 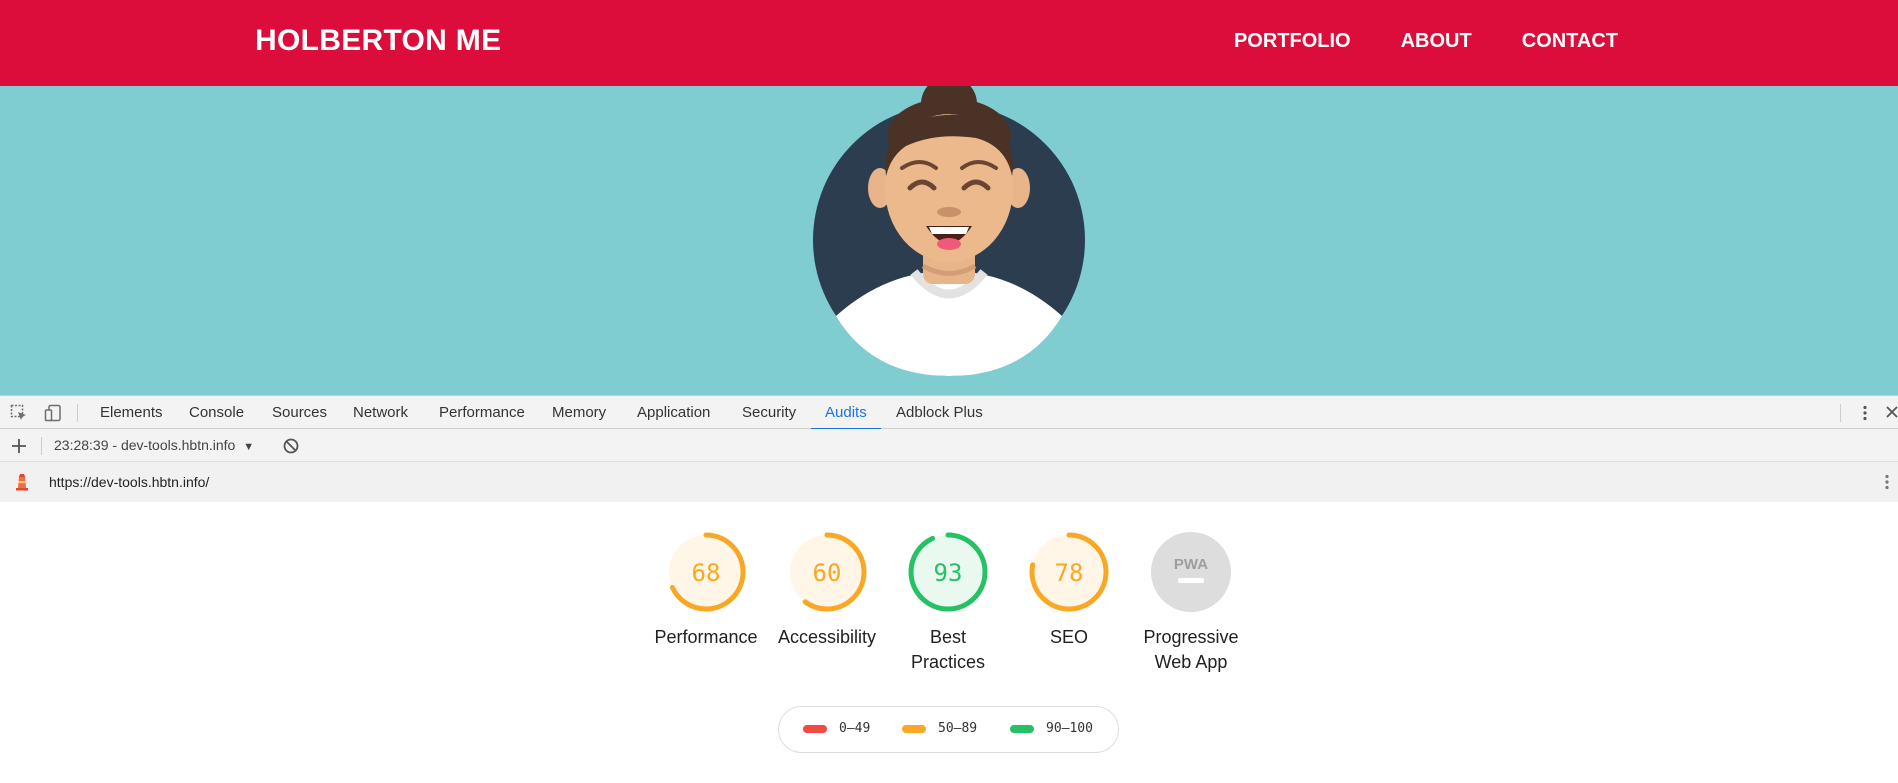 What do you see at coordinates (249, 447) in the screenshot?
I see `chevron-down-icon: ▼` at bounding box center [249, 447].